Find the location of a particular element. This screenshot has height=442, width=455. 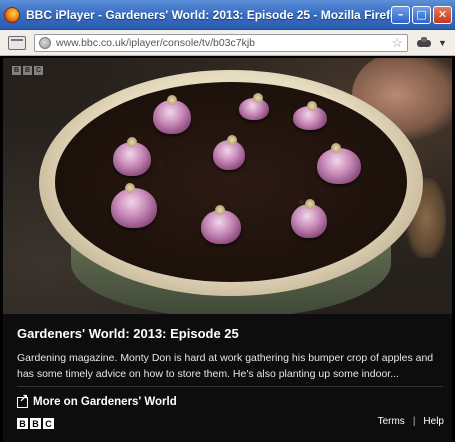

maximize-button: □ is located at coordinates (421, 14).